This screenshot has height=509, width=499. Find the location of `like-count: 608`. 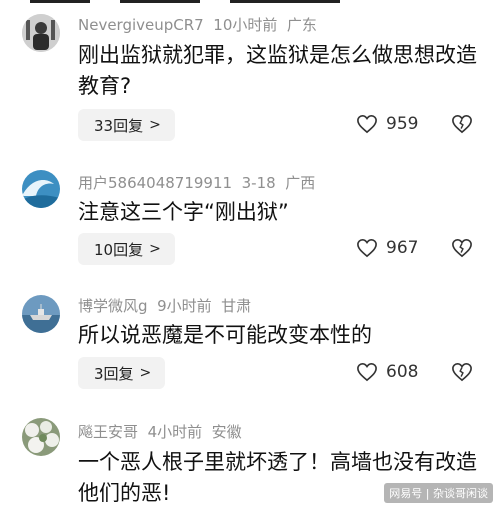

like-count: 608 is located at coordinates (402, 372).